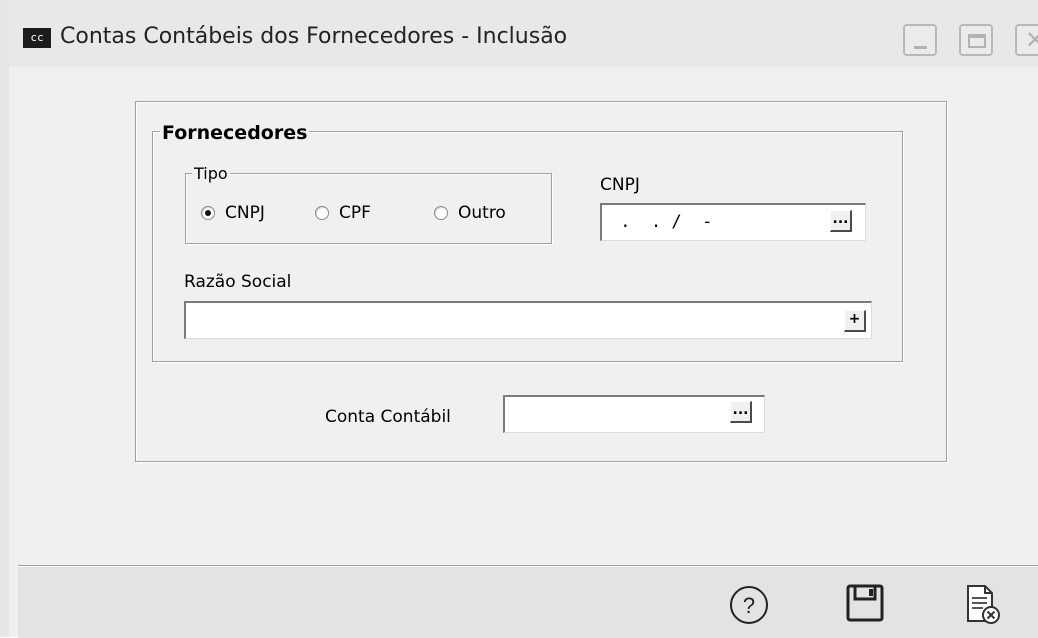 This screenshot has height=638, width=1038. I want to click on conta-contabil-label: Conta Contábil, so click(388, 417).